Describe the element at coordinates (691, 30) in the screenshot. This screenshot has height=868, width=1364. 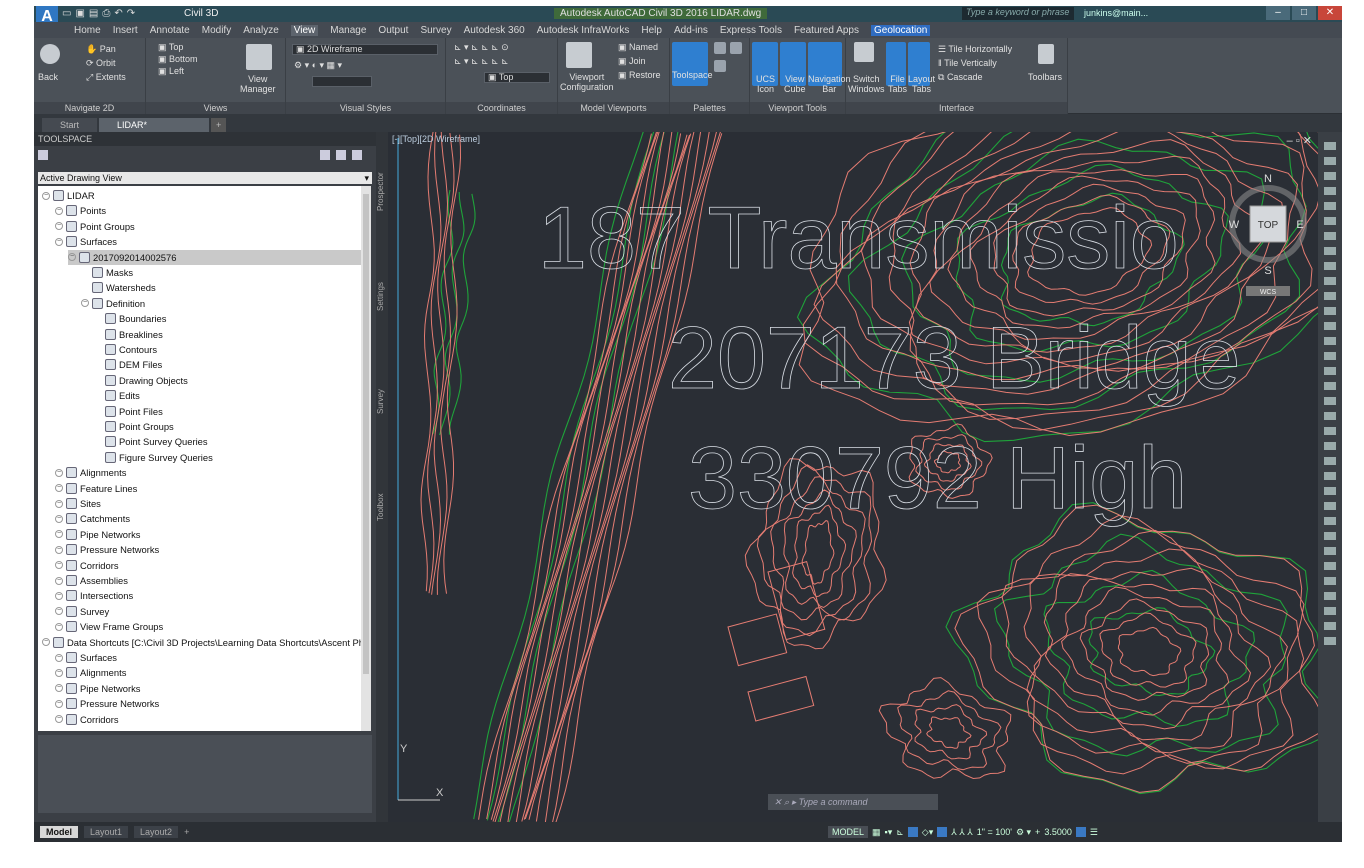
I see `ribbon-tab-add-ins: Add-ins` at that location.